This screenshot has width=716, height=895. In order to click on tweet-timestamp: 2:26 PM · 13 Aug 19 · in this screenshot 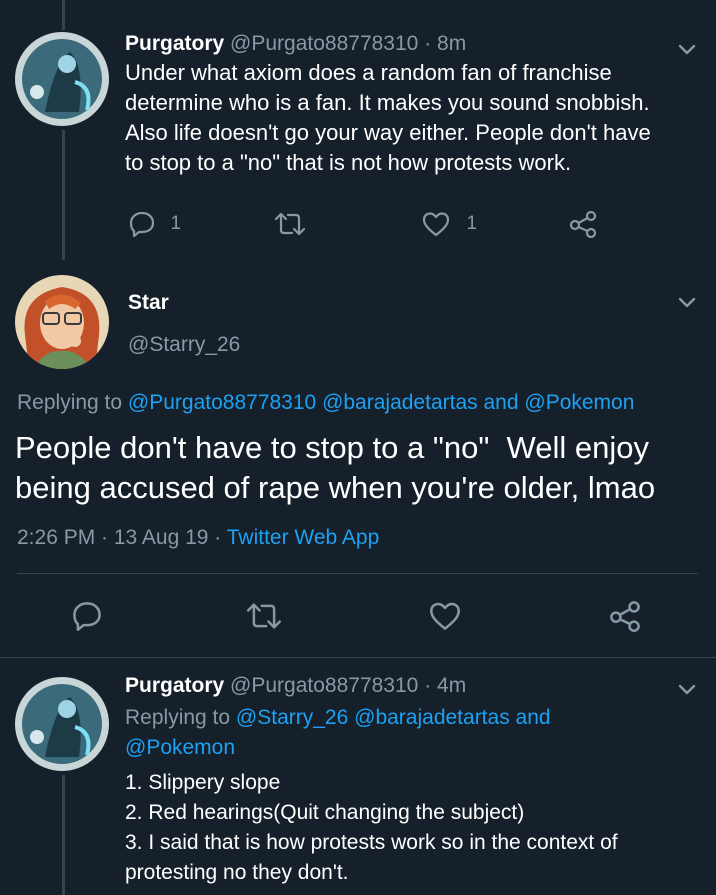, I will do `click(122, 537)`.